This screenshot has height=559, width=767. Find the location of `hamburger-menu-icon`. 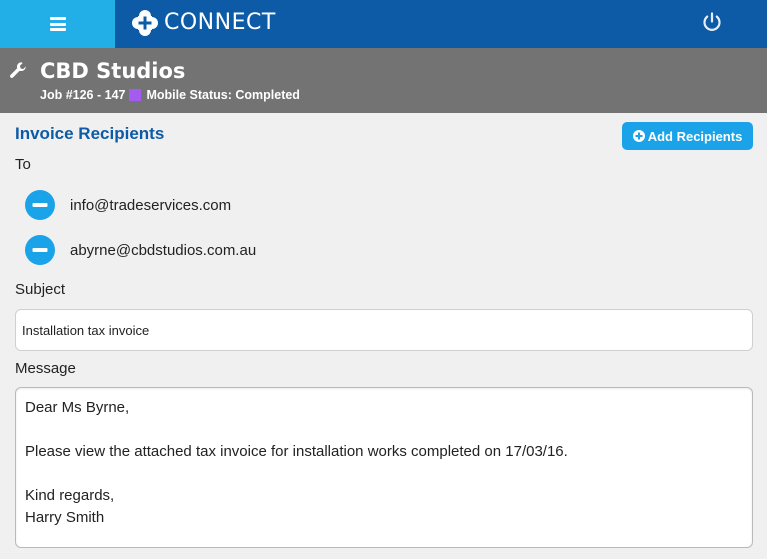

hamburger-menu-icon is located at coordinates (57, 24).